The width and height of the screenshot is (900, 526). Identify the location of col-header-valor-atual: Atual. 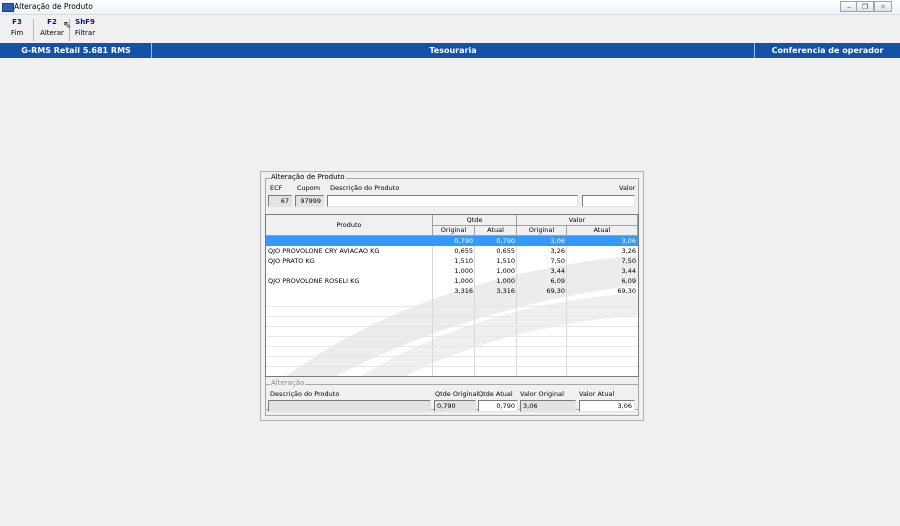
(602, 231).